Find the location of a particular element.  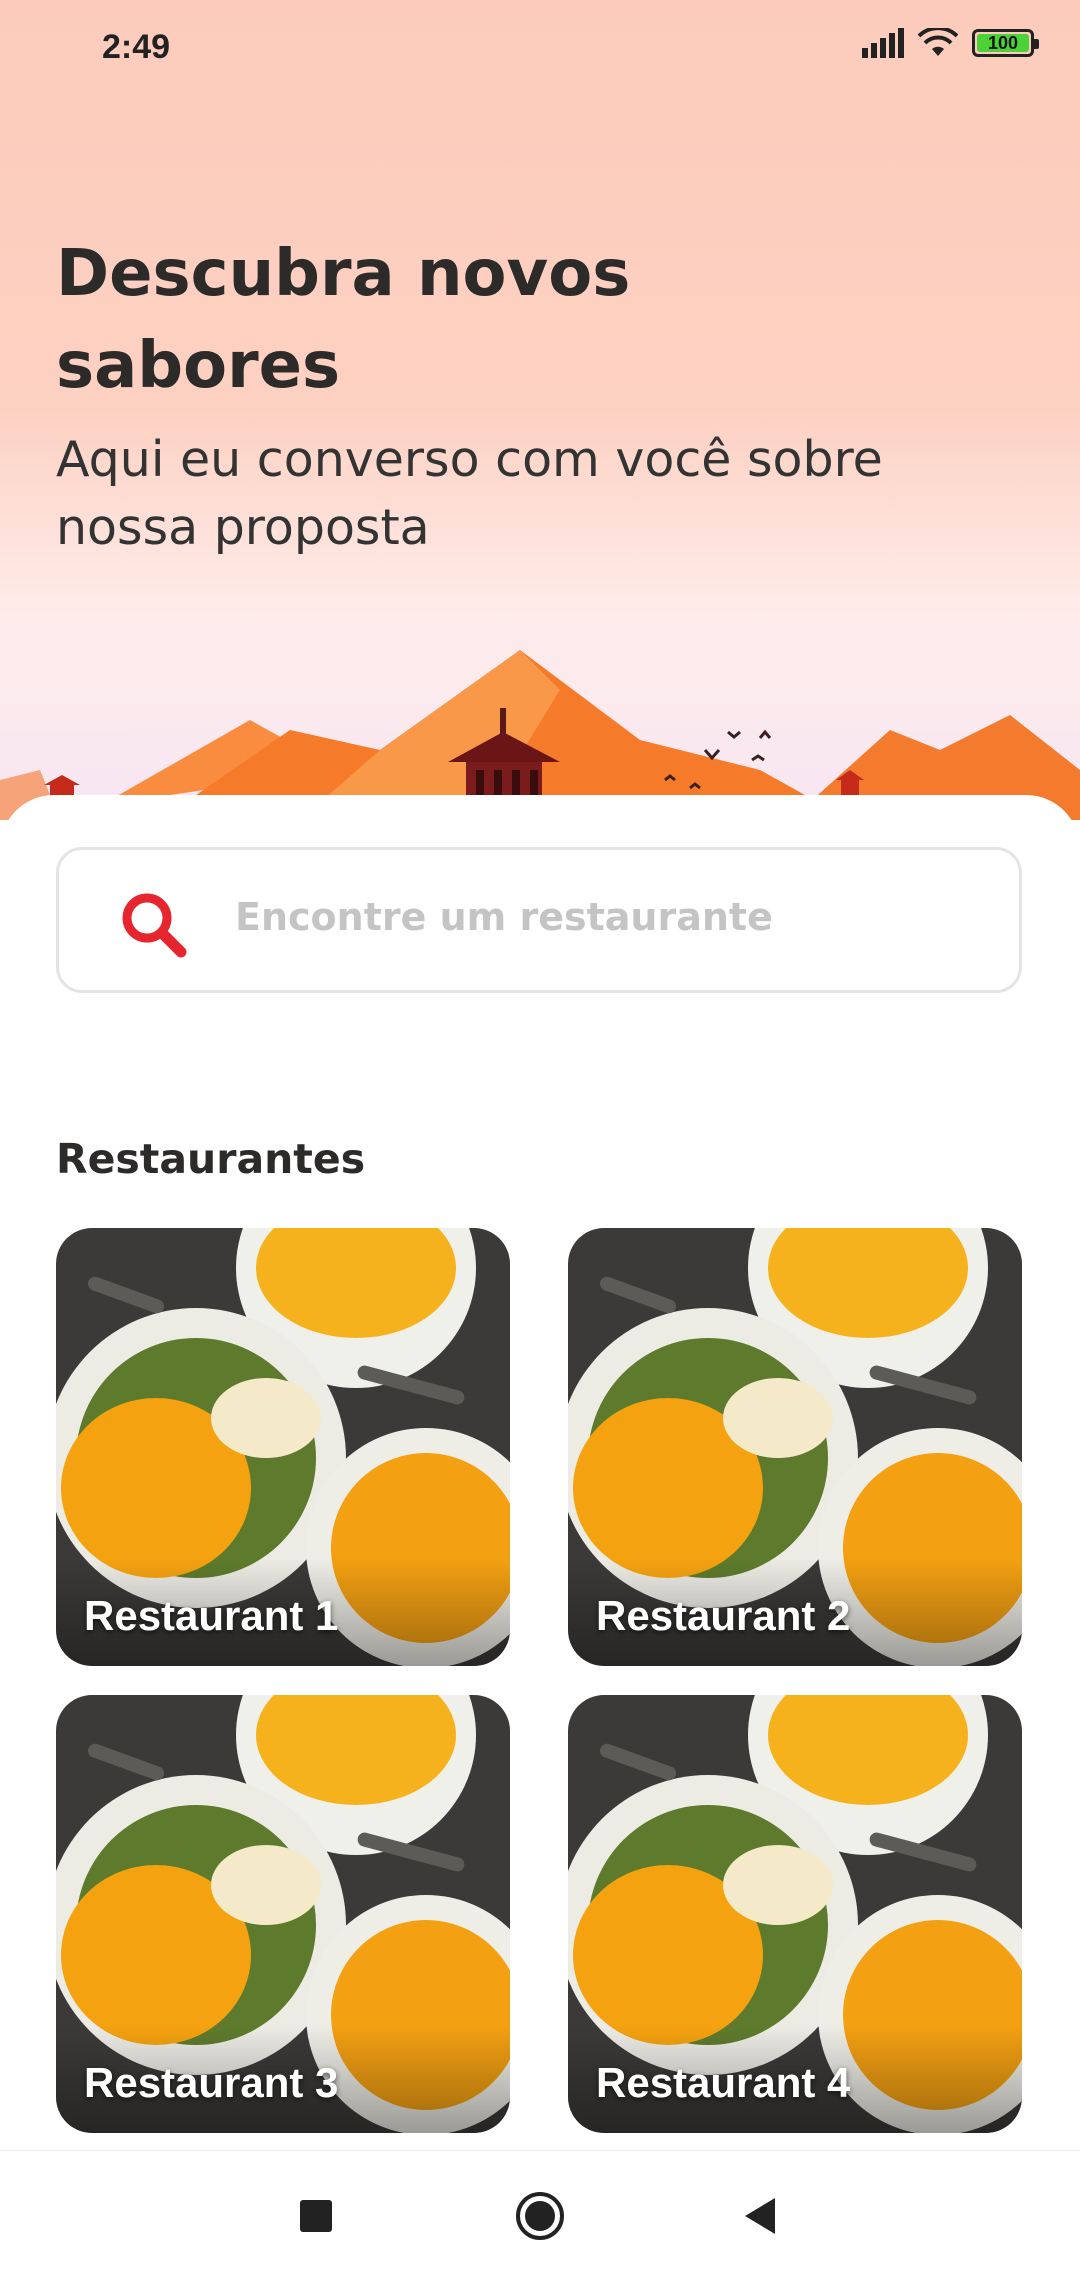

hero-title: Descubra novos sabores is located at coordinates (343, 320).